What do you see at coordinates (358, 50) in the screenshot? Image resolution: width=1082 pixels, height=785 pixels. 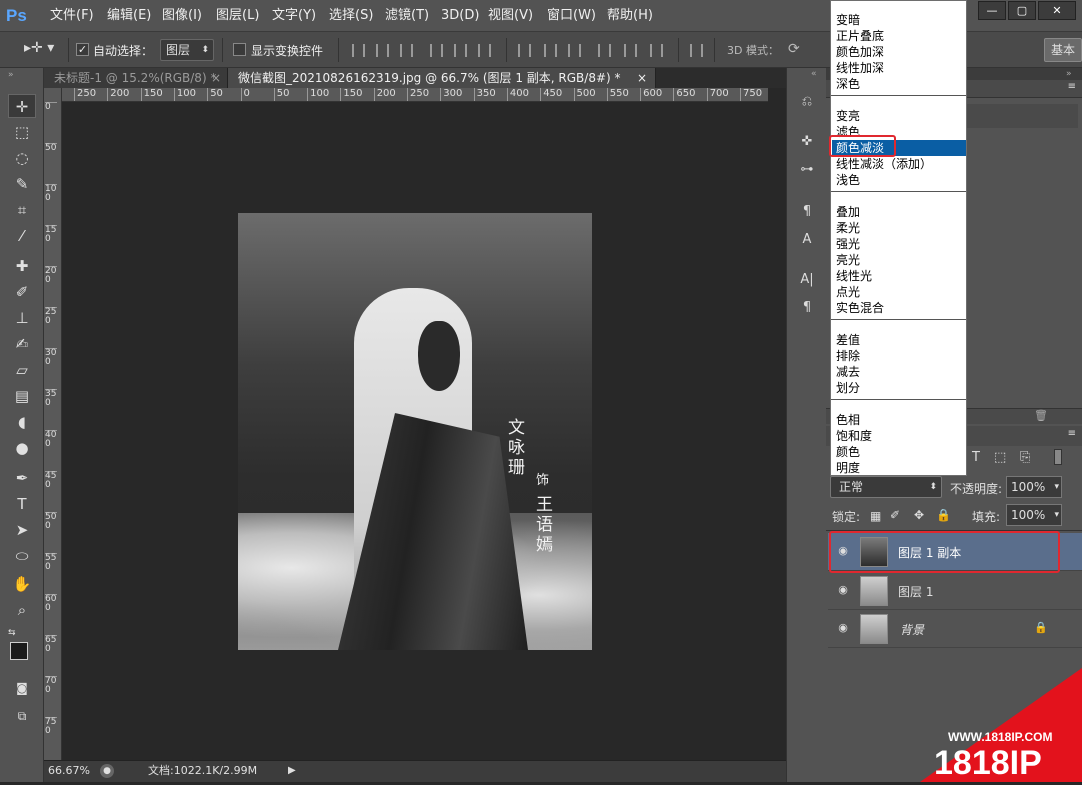 I see `align-top-icon` at bounding box center [358, 50].